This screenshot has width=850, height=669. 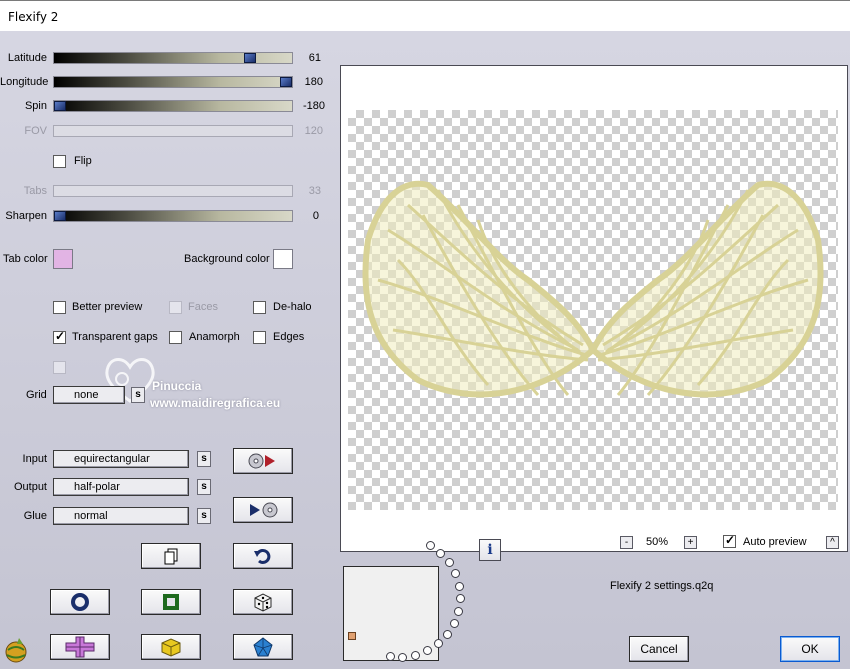 I want to click on glue-label: Glue, so click(x=35, y=516).